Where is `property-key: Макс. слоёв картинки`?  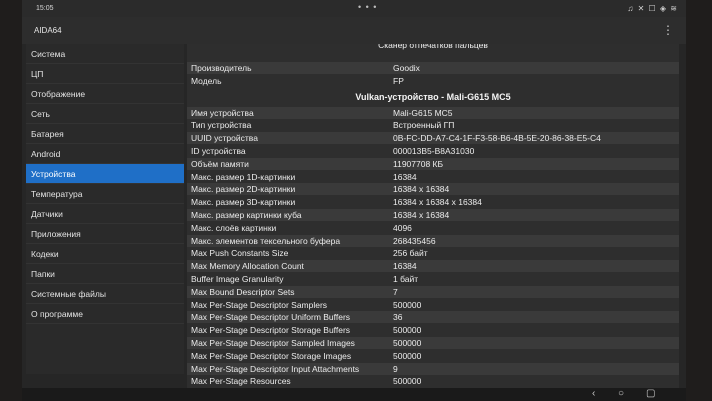 property-key: Макс. слоёв картинки is located at coordinates (234, 227).